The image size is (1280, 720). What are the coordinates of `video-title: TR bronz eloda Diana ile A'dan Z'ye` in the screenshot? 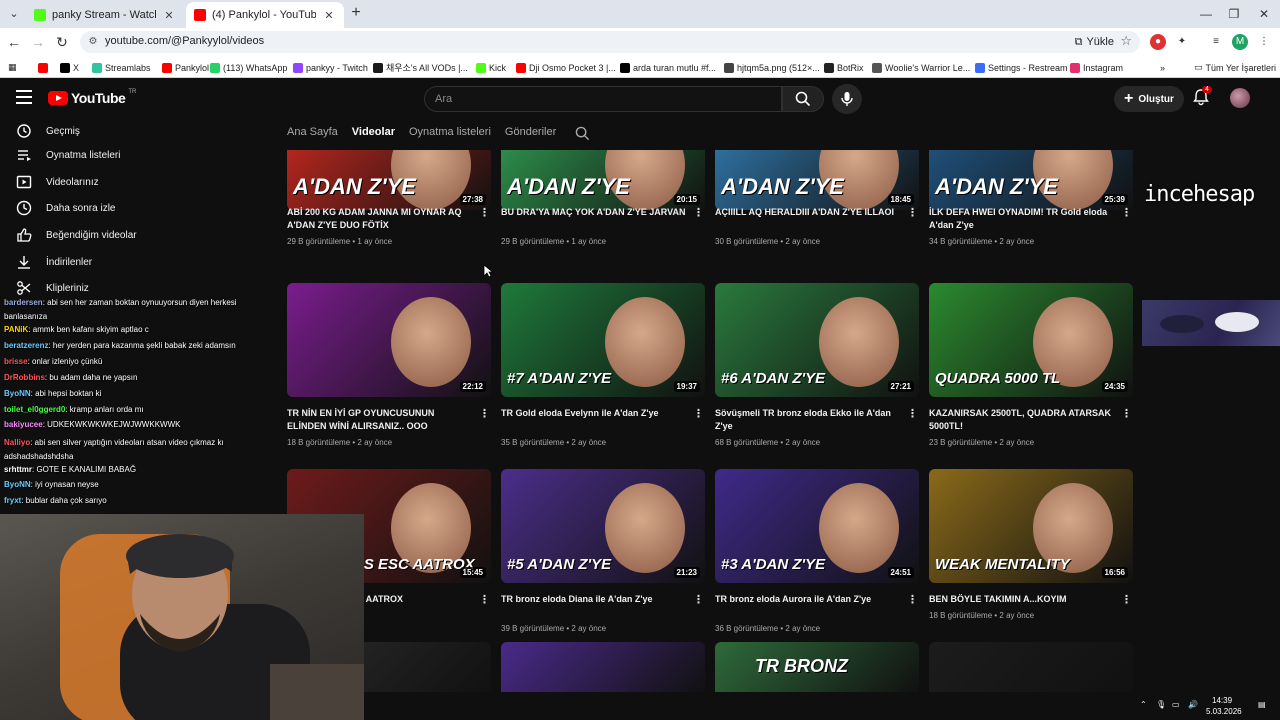 It's located at (594, 599).